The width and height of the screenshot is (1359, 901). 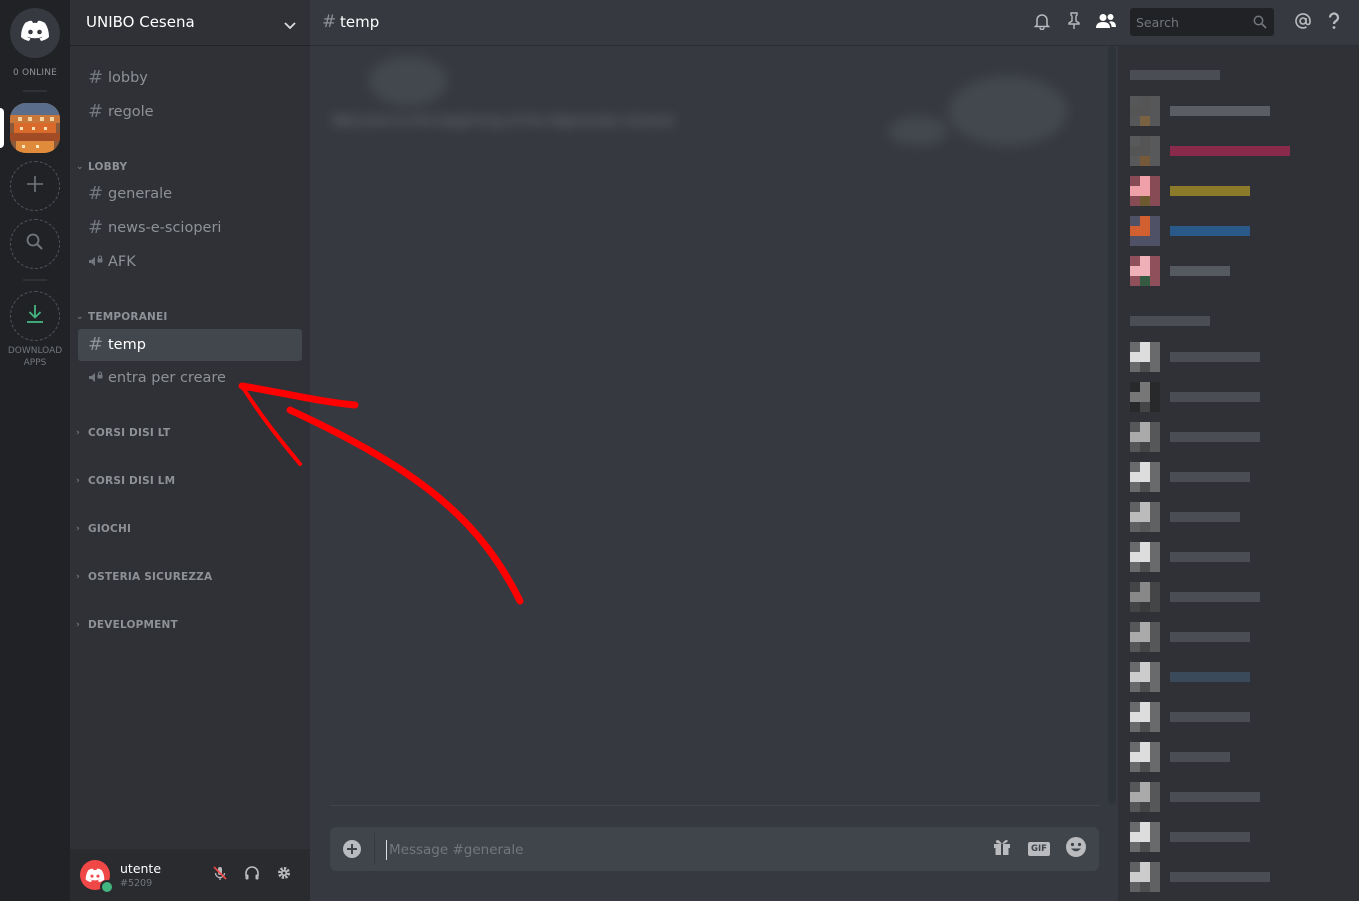 I want to click on emoji-button, so click(x=1076, y=849).